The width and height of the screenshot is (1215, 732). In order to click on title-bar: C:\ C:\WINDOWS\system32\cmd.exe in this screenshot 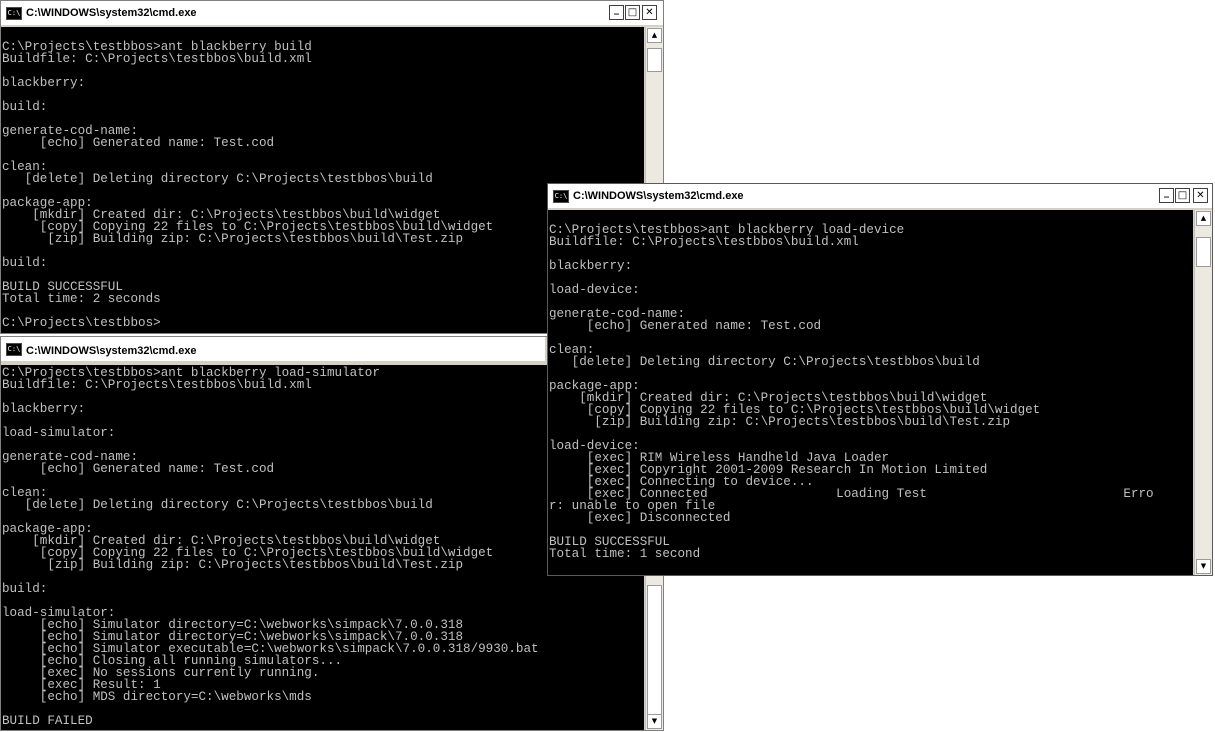, I will do `click(273, 349)`.